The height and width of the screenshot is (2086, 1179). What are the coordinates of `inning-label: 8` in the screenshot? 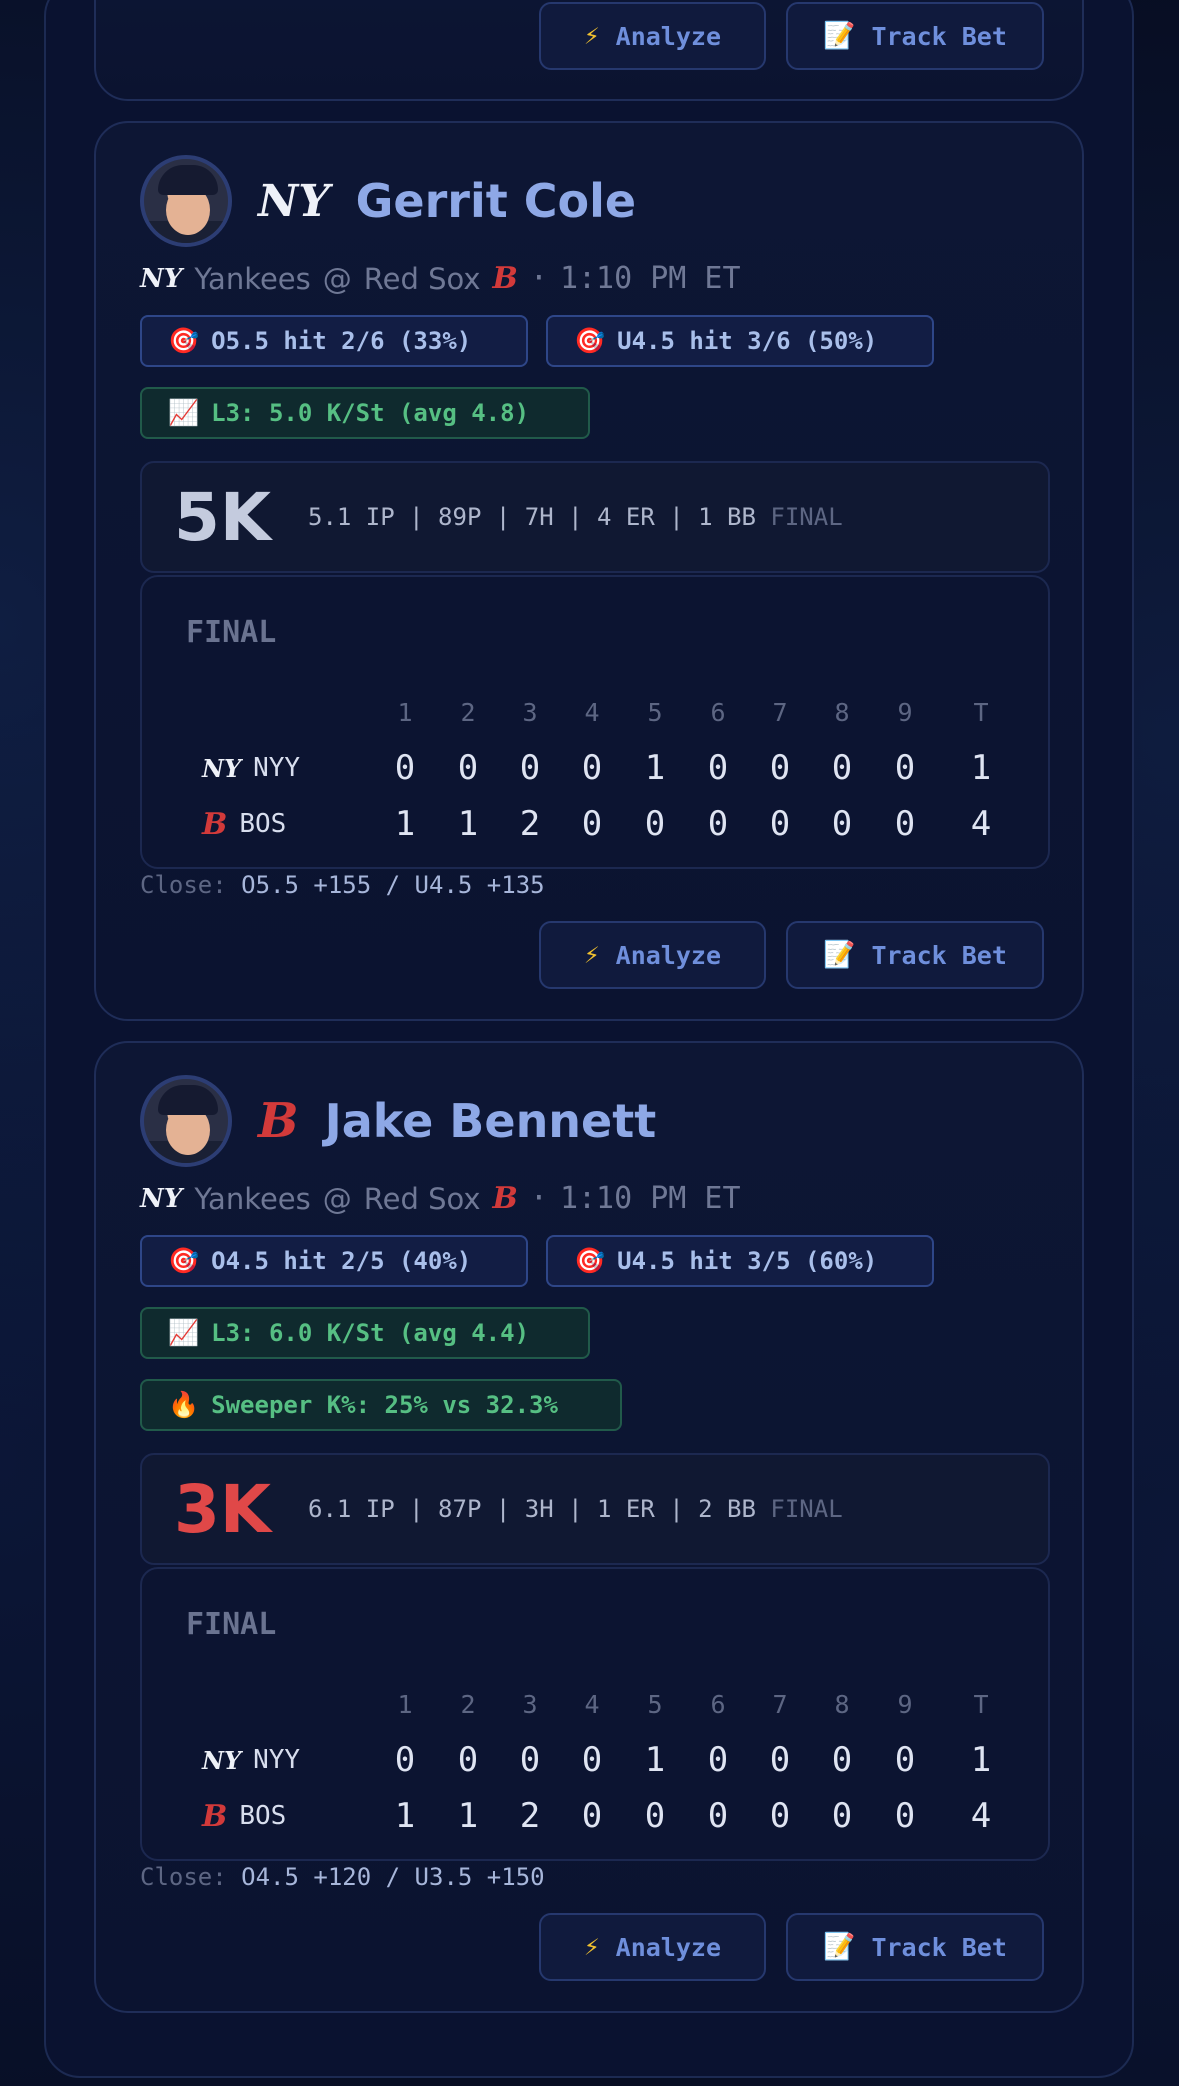 It's located at (842, 1704).